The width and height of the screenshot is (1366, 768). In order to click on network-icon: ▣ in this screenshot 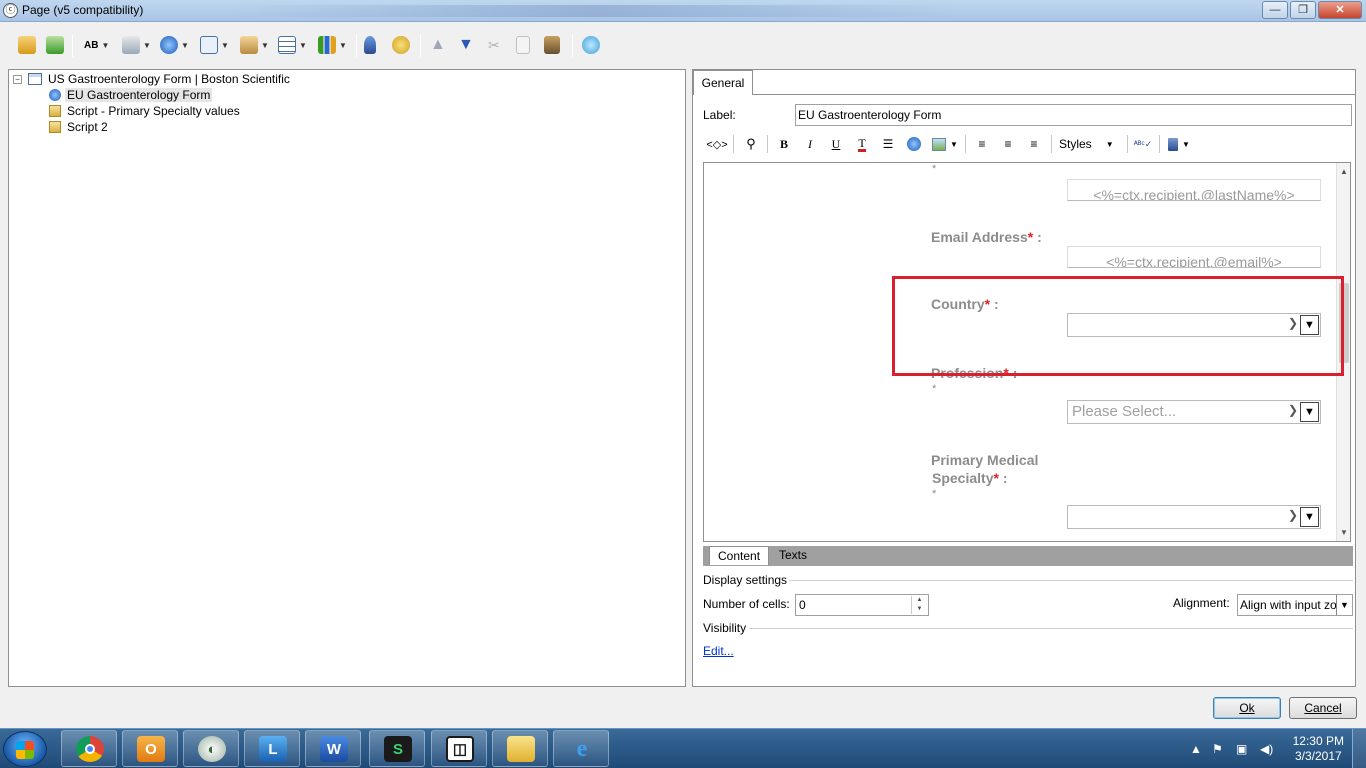, I will do `click(1241, 749)`.